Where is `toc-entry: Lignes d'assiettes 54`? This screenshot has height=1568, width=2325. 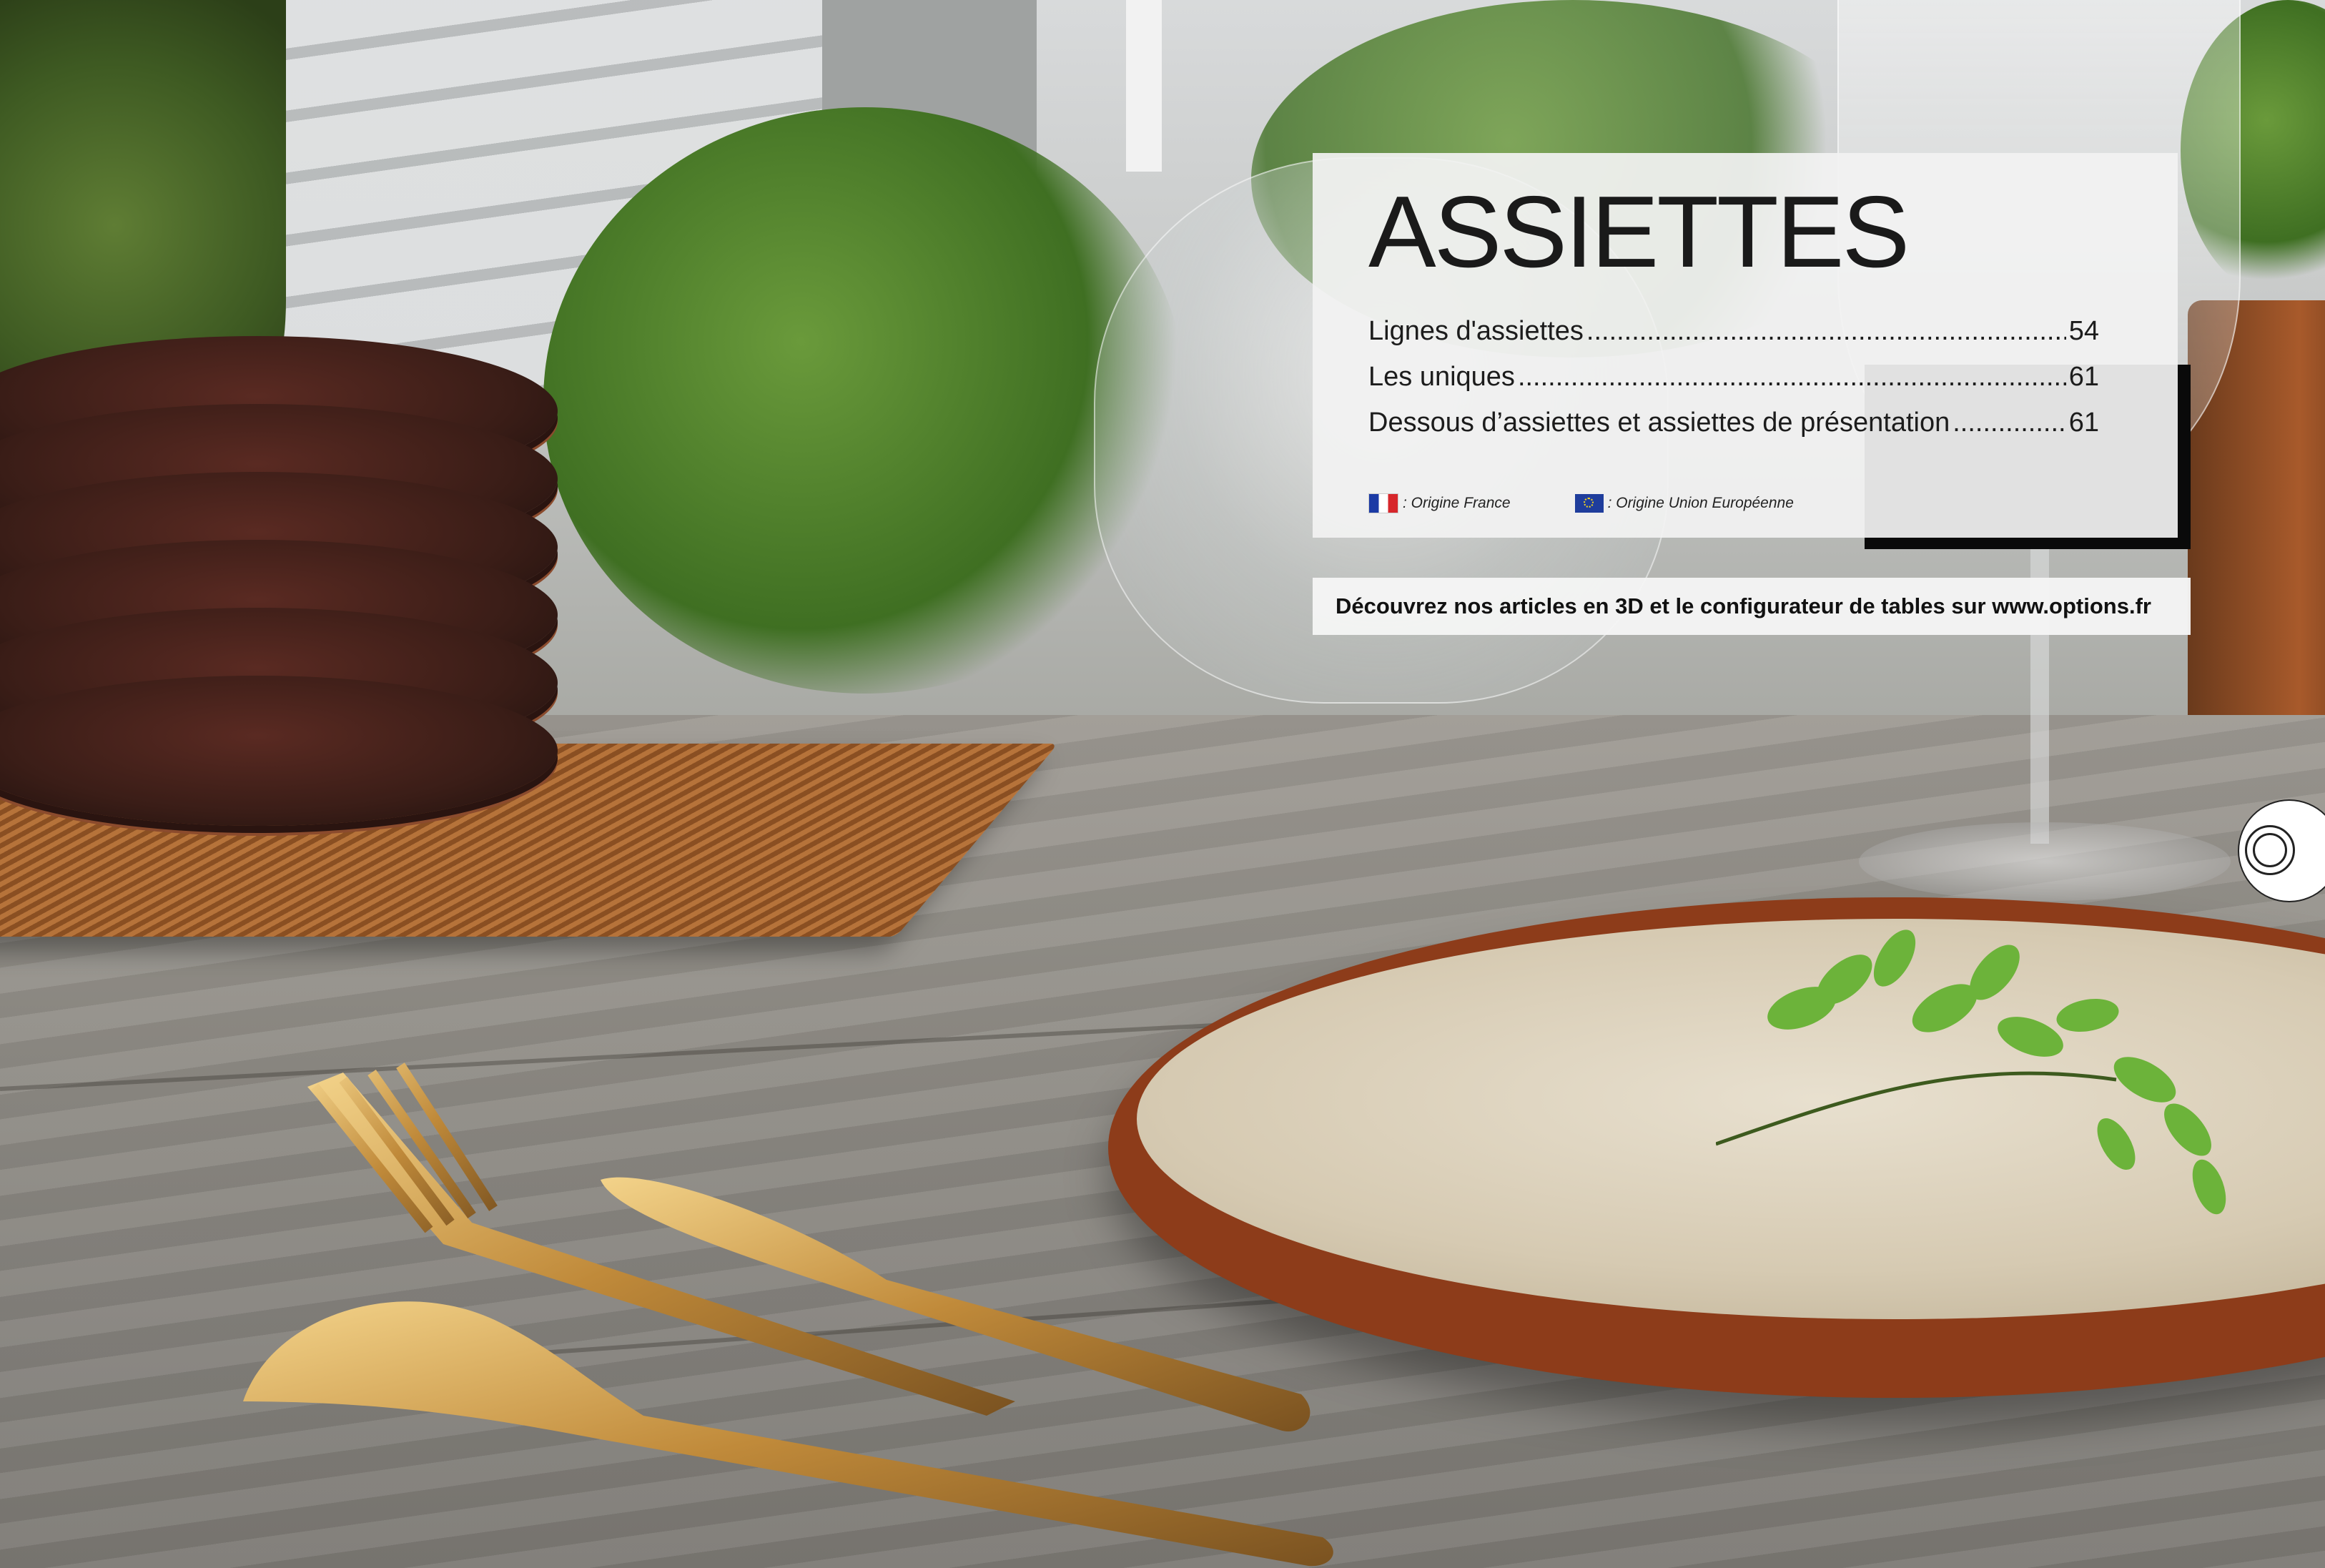
toc-entry: Lignes d'assiettes 54 is located at coordinates (1733, 339).